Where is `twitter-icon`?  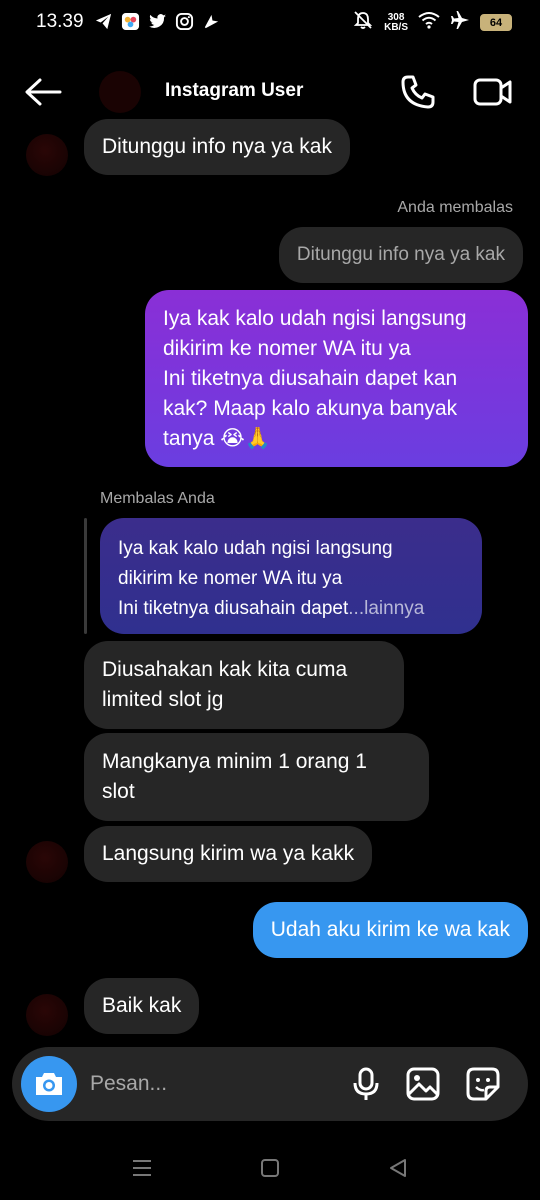 twitter-icon is located at coordinates (157, 21).